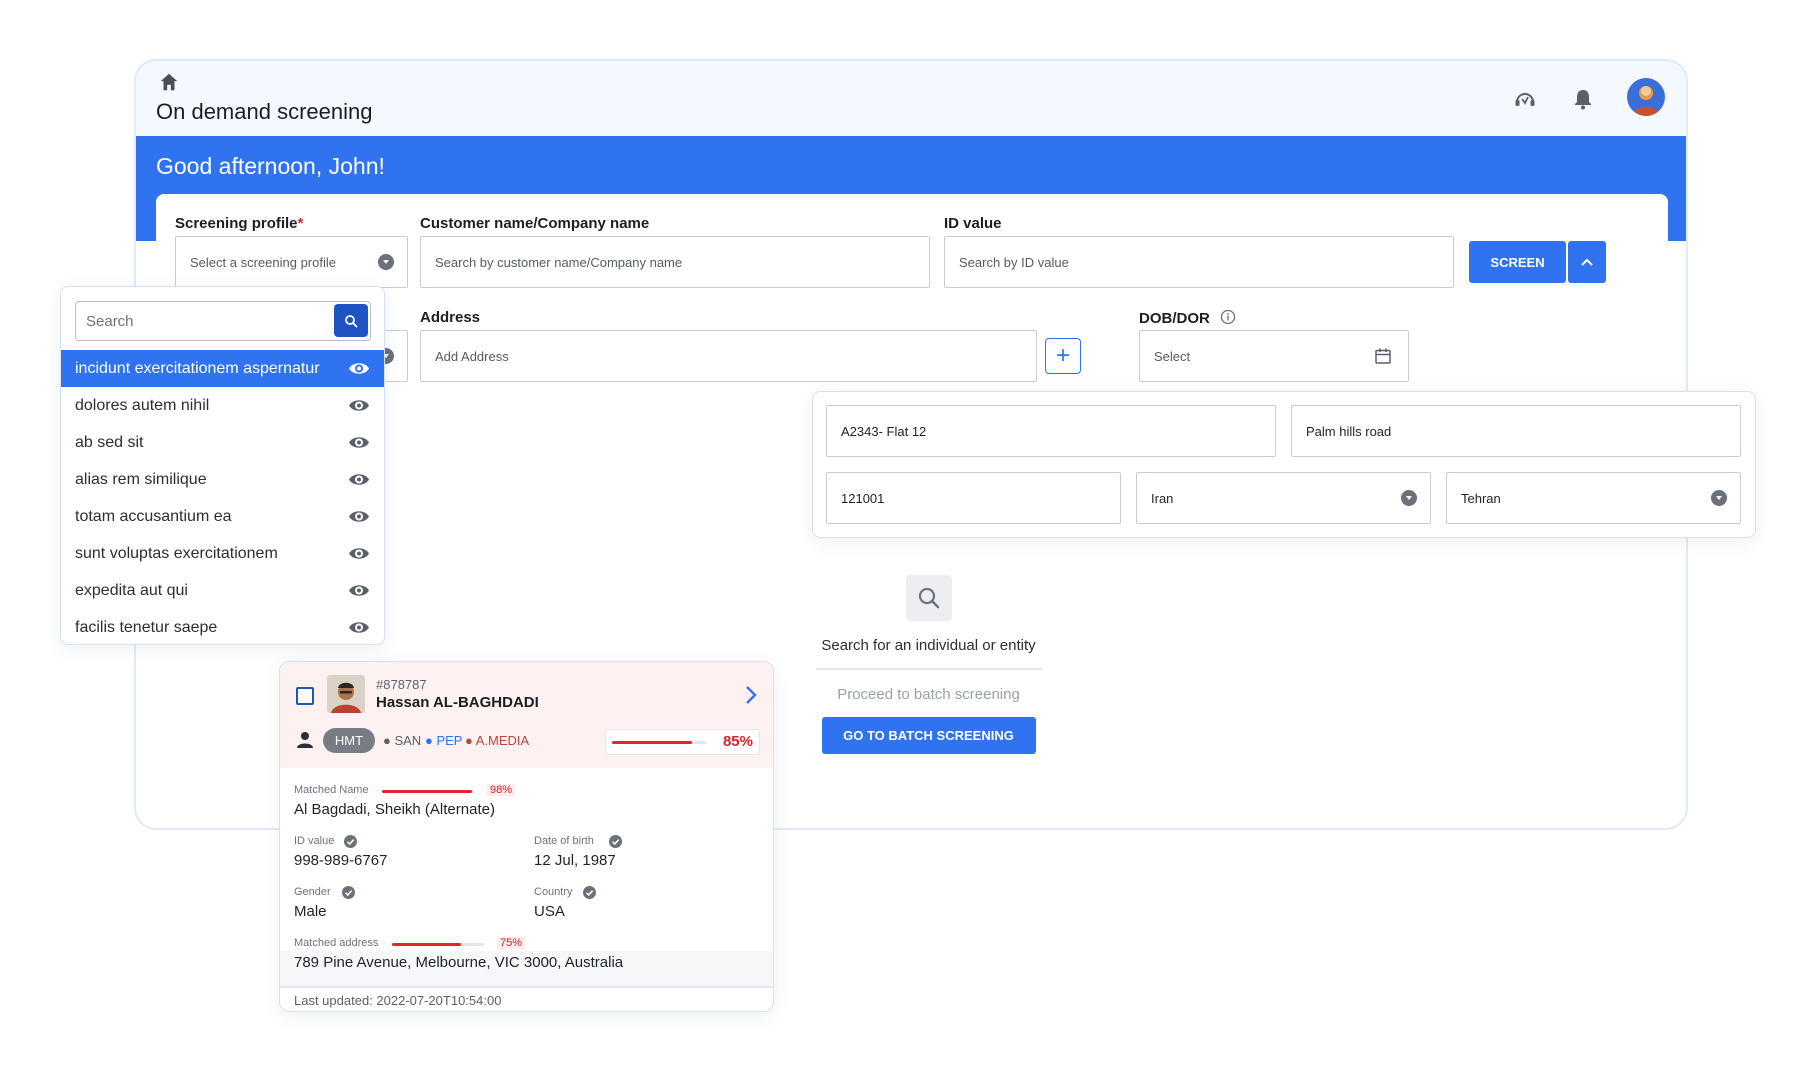  Describe the element at coordinates (222, 442) in the screenshot. I see `profile-option: ab sed sit` at that location.